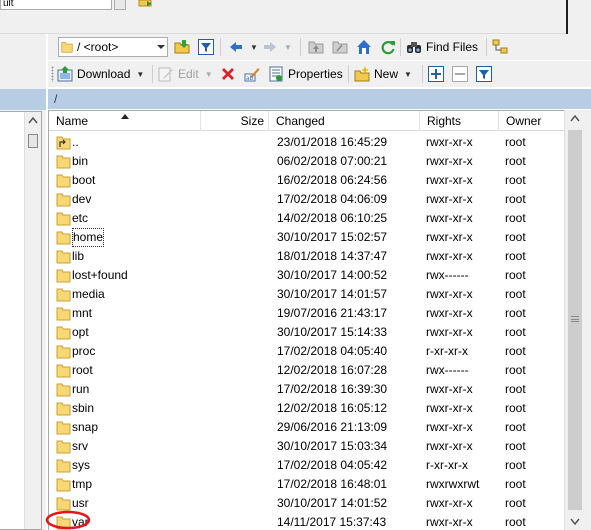 The height and width of the screenshot is (530, 591). I want to click on remote-toolbar-navigation: / <root> ▼ ▼ Find Files, so click(319, 47).